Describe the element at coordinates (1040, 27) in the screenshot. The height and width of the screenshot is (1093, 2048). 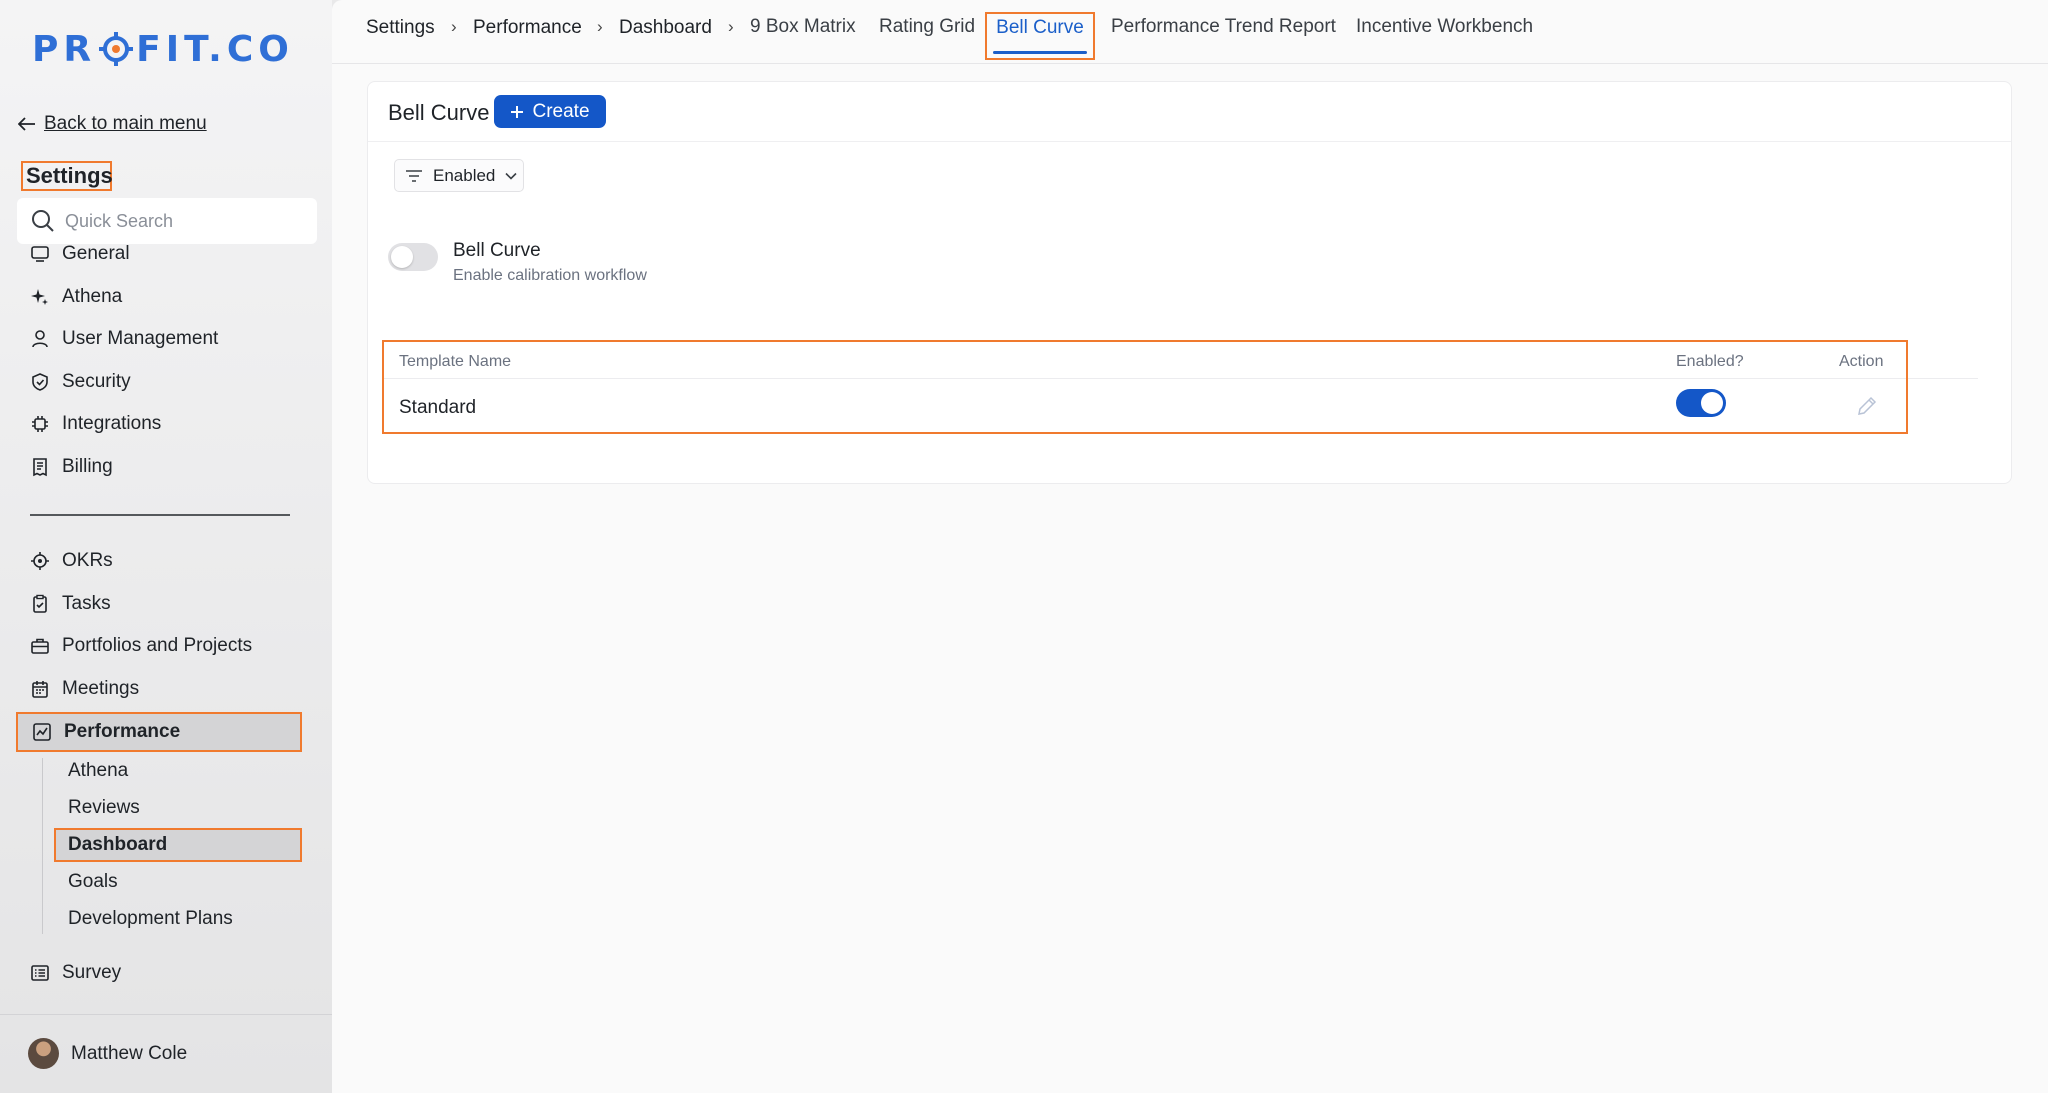
I see `tab-bell-curve-label: Bell Curve` at that location.